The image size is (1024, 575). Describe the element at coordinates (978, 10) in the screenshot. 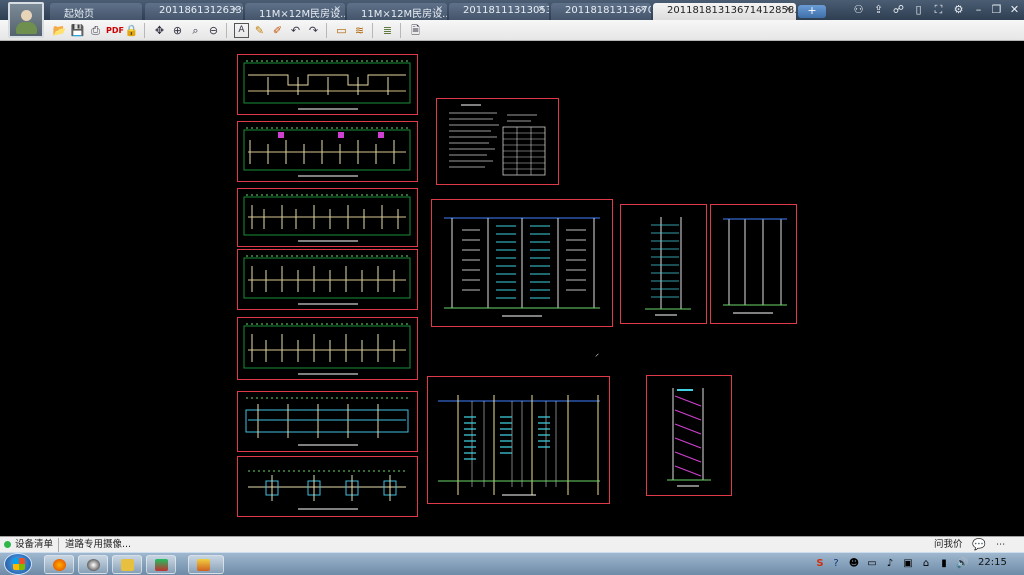

I see `minimize-icon: –` at that location.